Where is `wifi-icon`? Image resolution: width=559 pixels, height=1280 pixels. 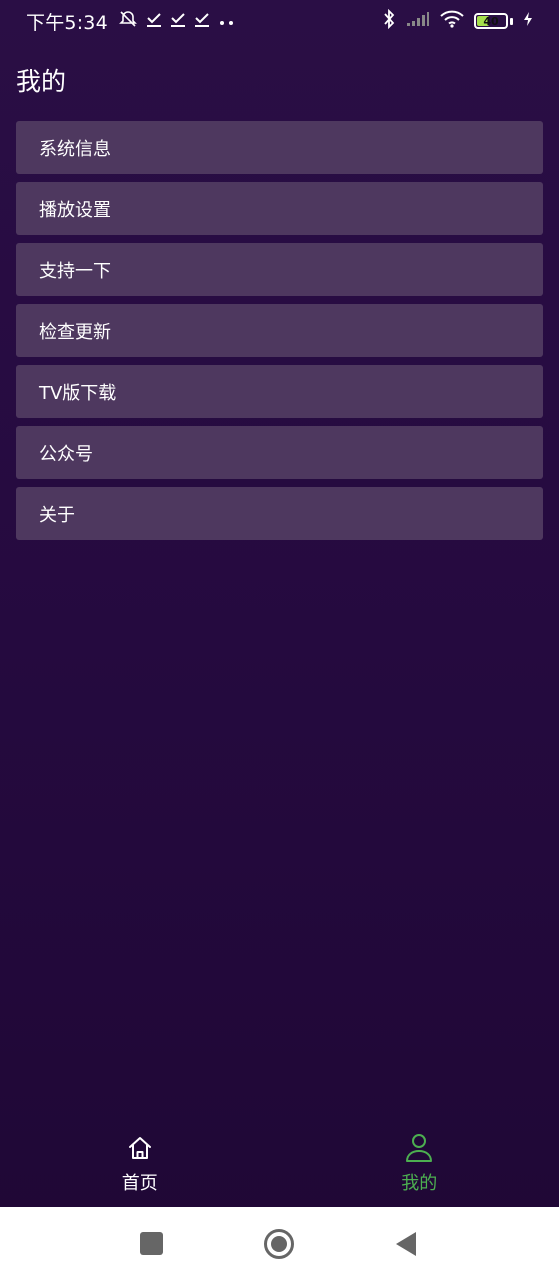 wifi-icon is located at coordinates (452, 21).